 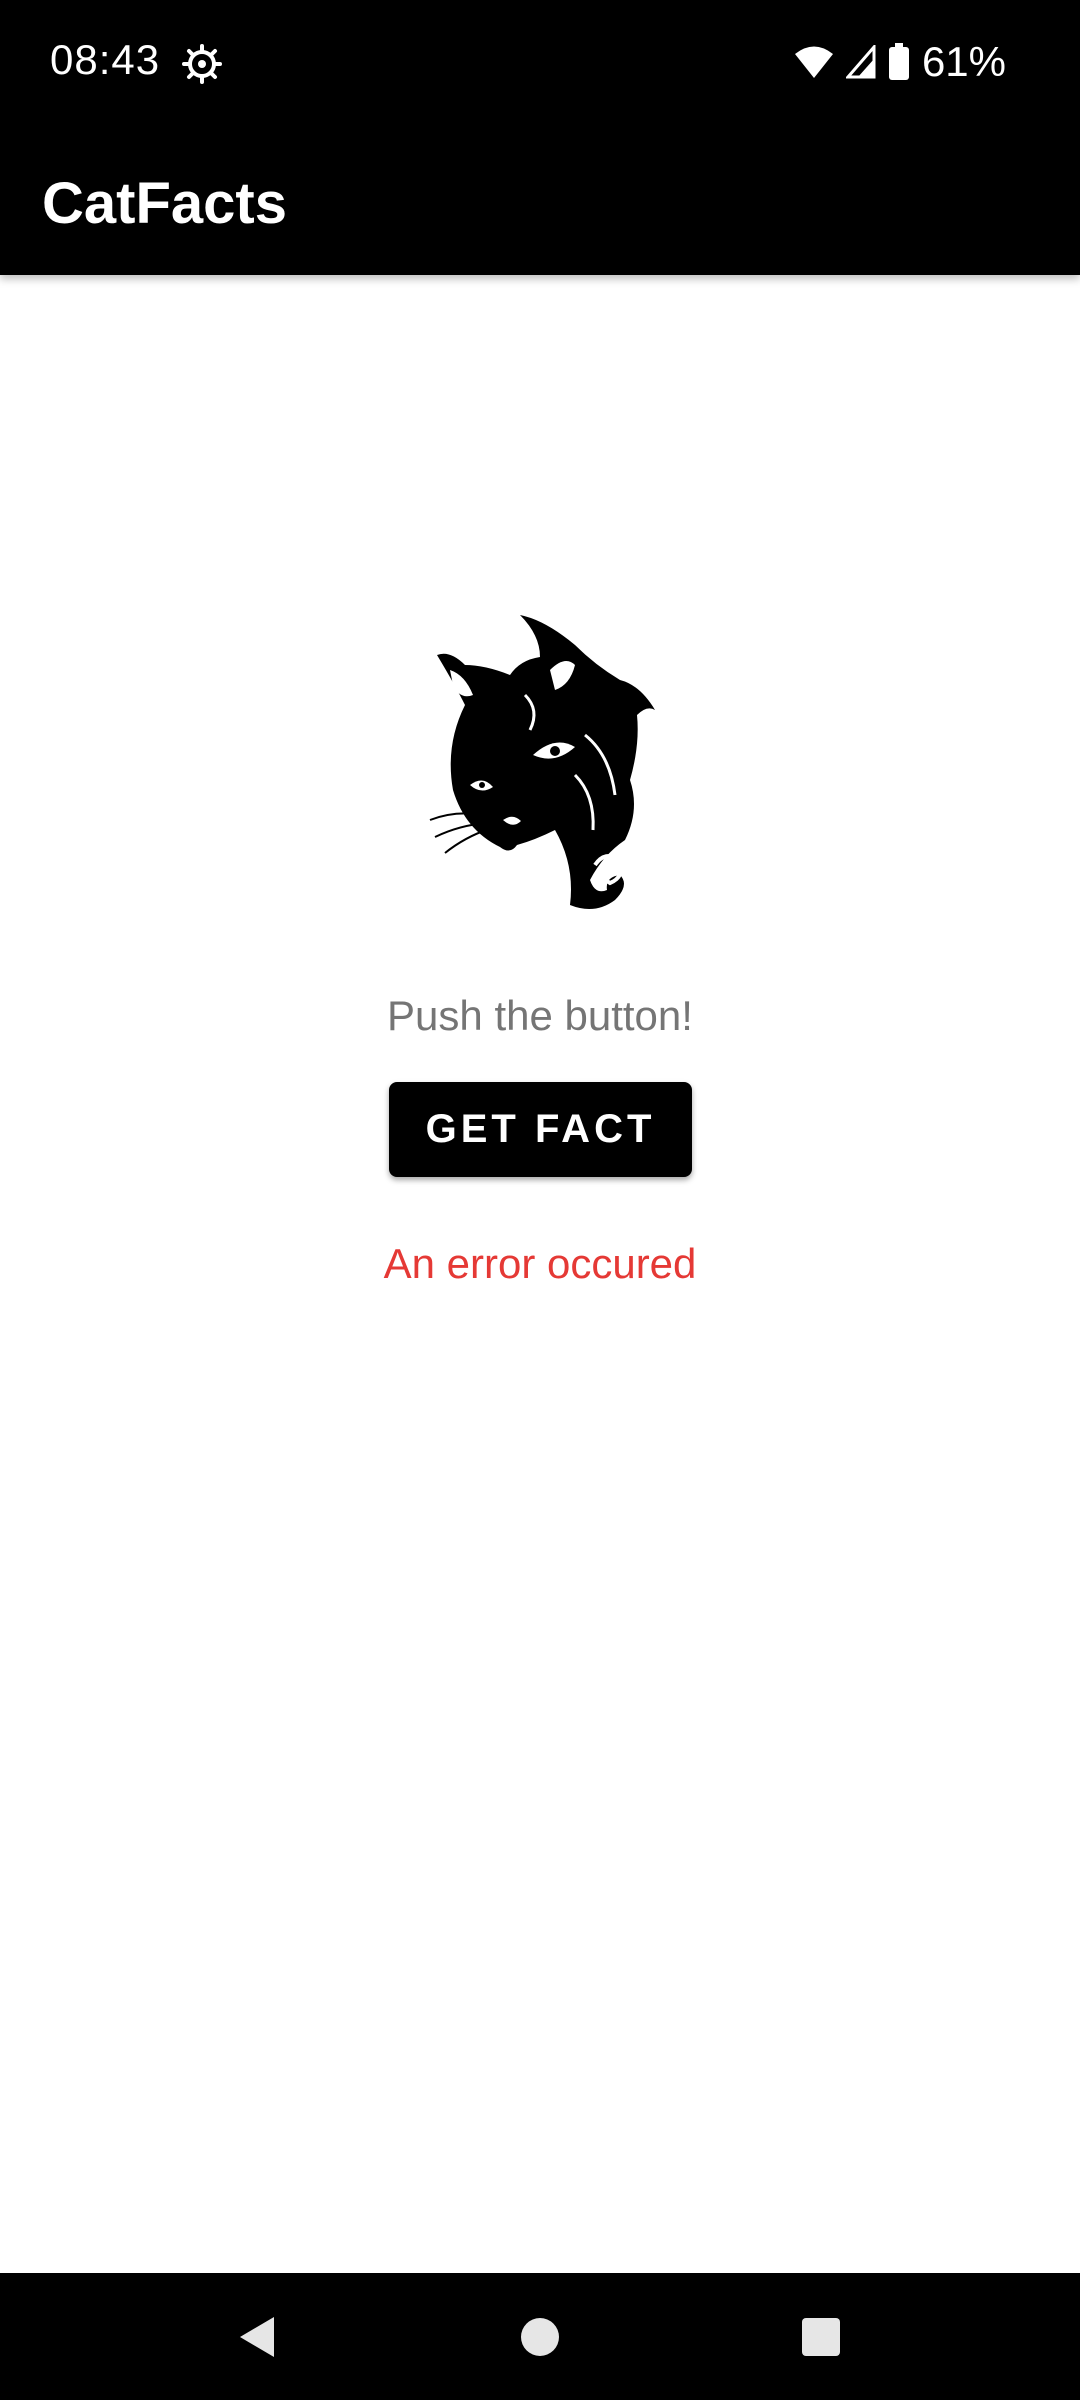 I want to click on status-icons: 61%, so click(x=900, y=62).